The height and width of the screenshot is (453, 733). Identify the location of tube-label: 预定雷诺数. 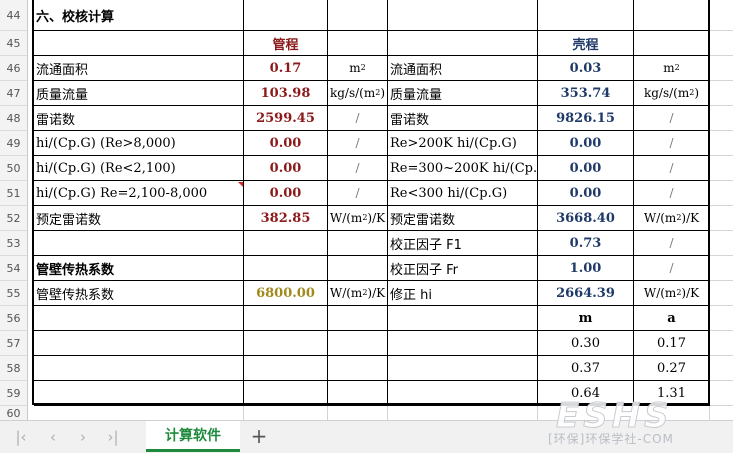
(139, 218).